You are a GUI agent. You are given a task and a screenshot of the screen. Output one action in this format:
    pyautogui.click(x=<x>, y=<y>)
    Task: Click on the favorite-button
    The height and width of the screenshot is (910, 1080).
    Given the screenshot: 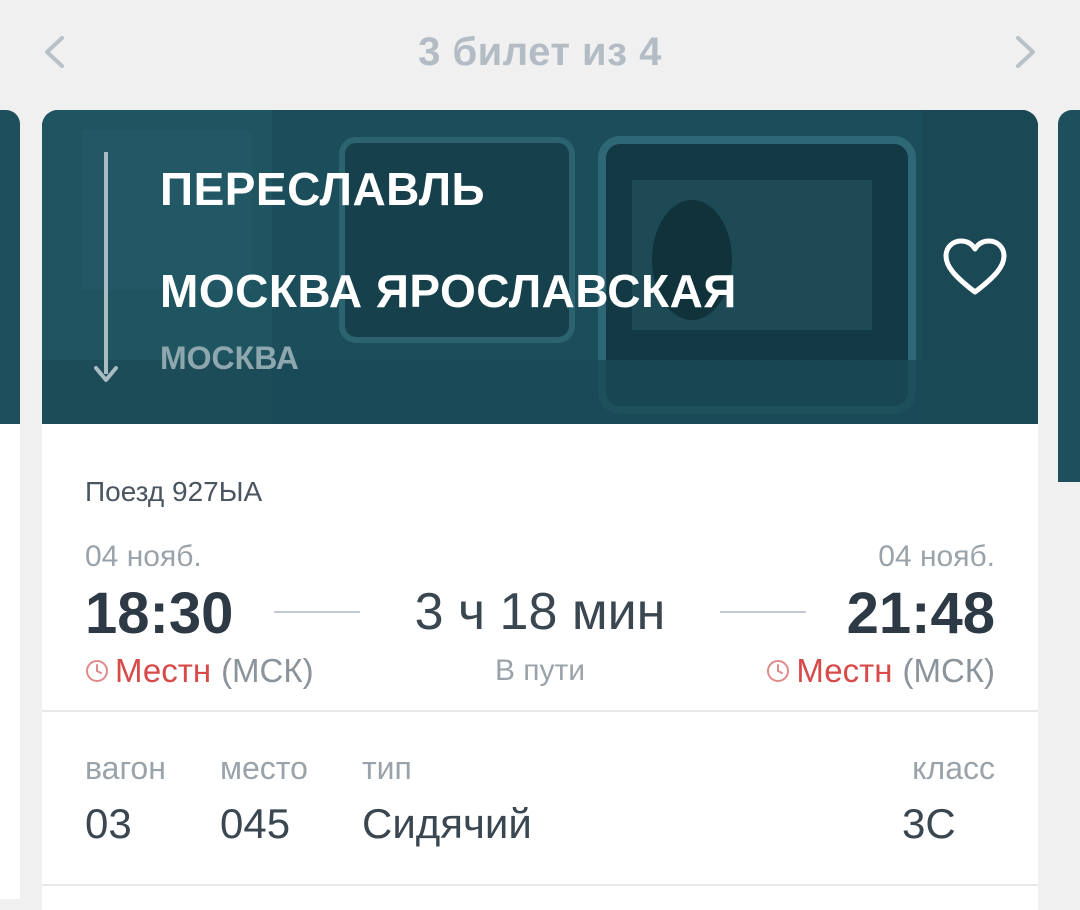 What is the action you would take?
    pyautogui.click(x=975, y=268)
    